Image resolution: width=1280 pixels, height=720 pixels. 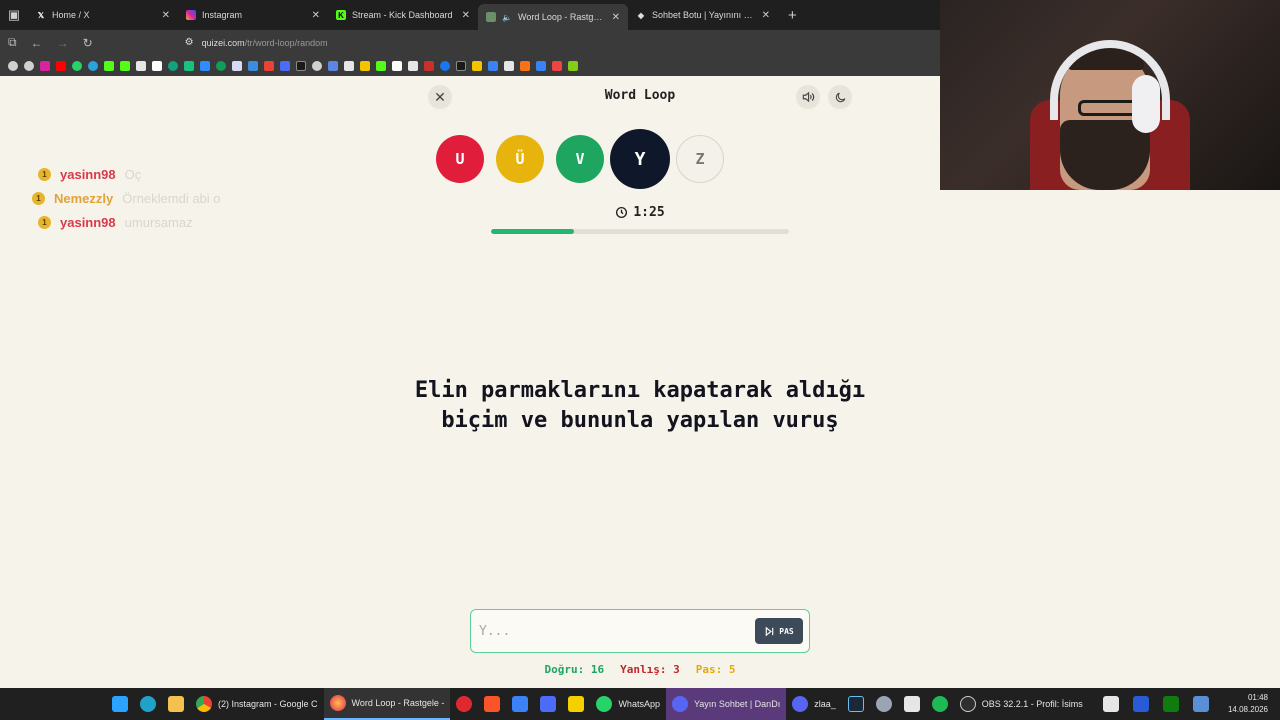 I want to click on taskbar-discord-stream: Yayın Sohbet | DanDı, so click(x=726, y=704).